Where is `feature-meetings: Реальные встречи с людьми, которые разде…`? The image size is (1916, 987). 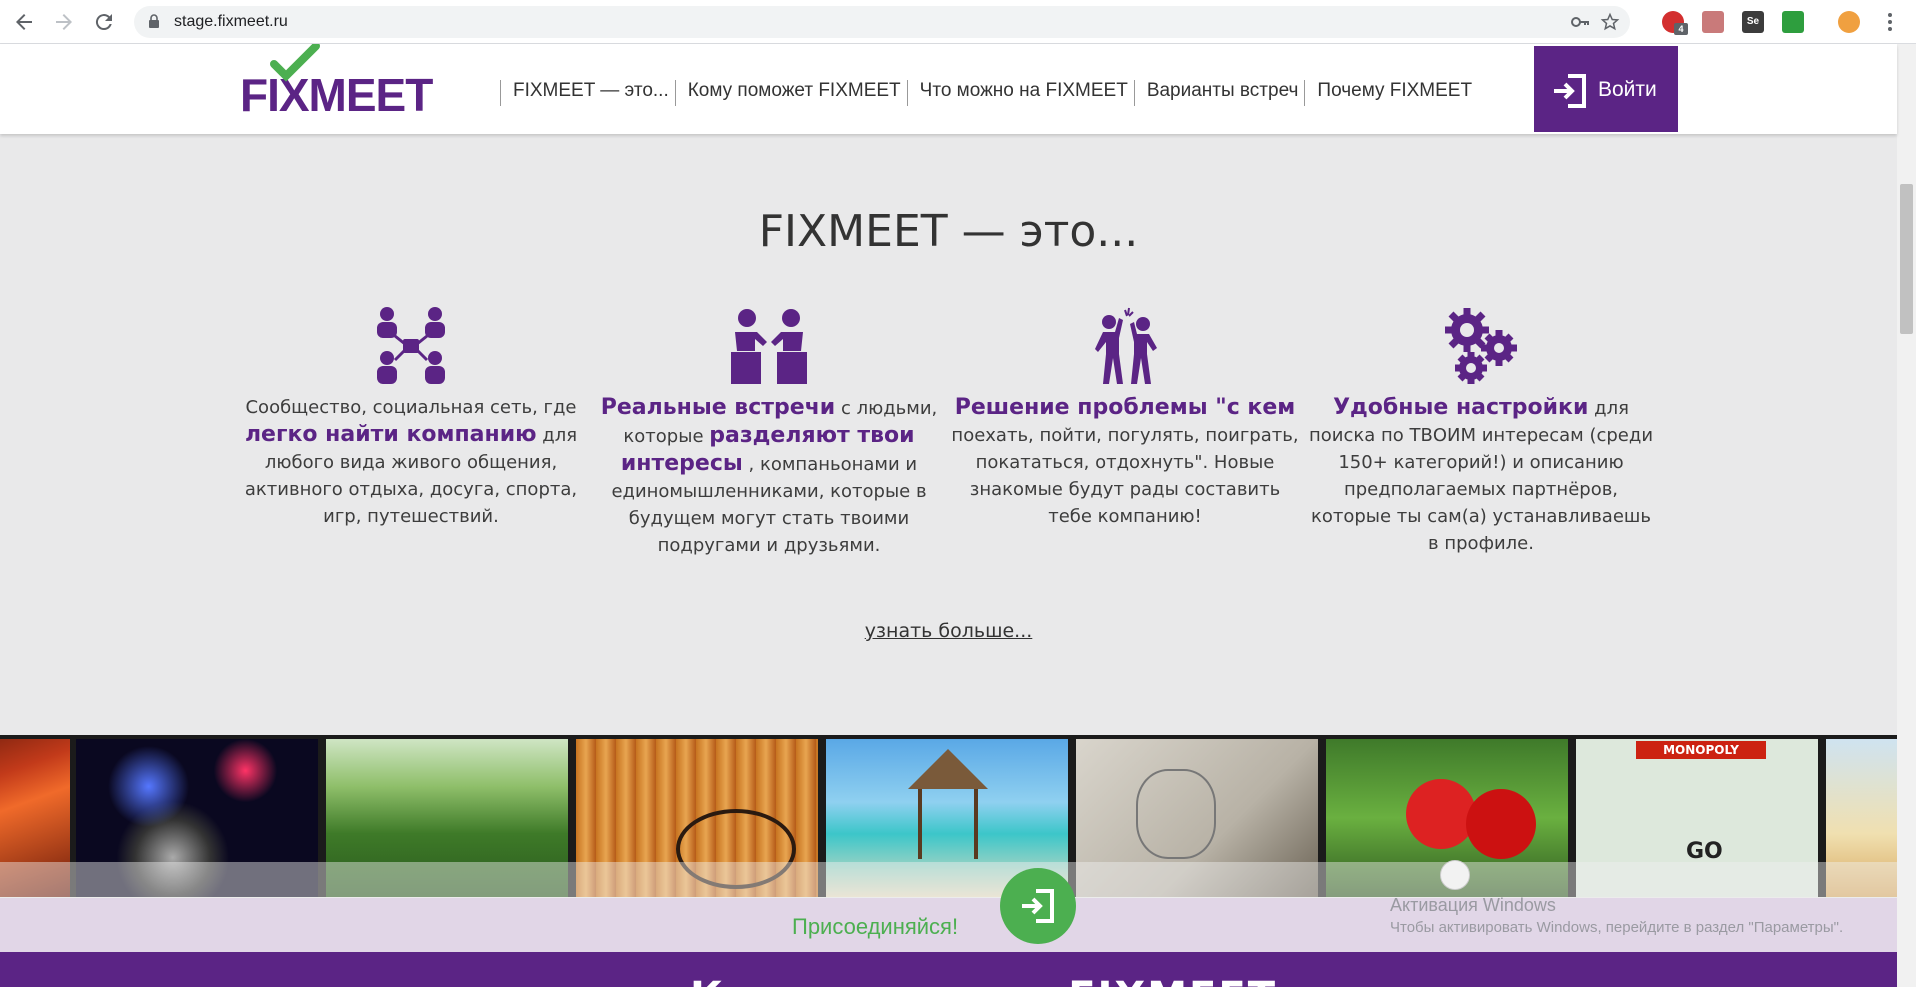
feature-meetings: Реальные встречи с людьми, которые разде… is located at coordinates (769, 432).